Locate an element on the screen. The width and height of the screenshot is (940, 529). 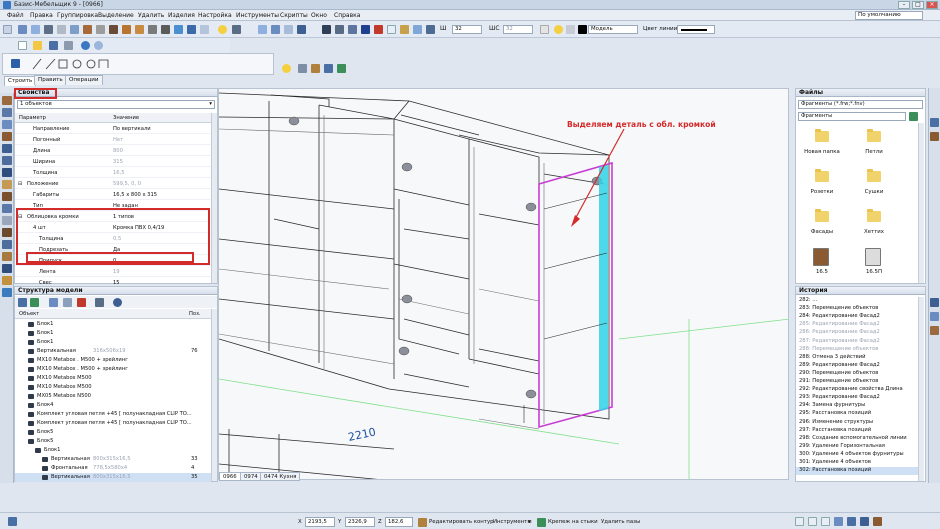
history-item: 299: Удаление Горизонтальная is located at coordinates (842, 447).